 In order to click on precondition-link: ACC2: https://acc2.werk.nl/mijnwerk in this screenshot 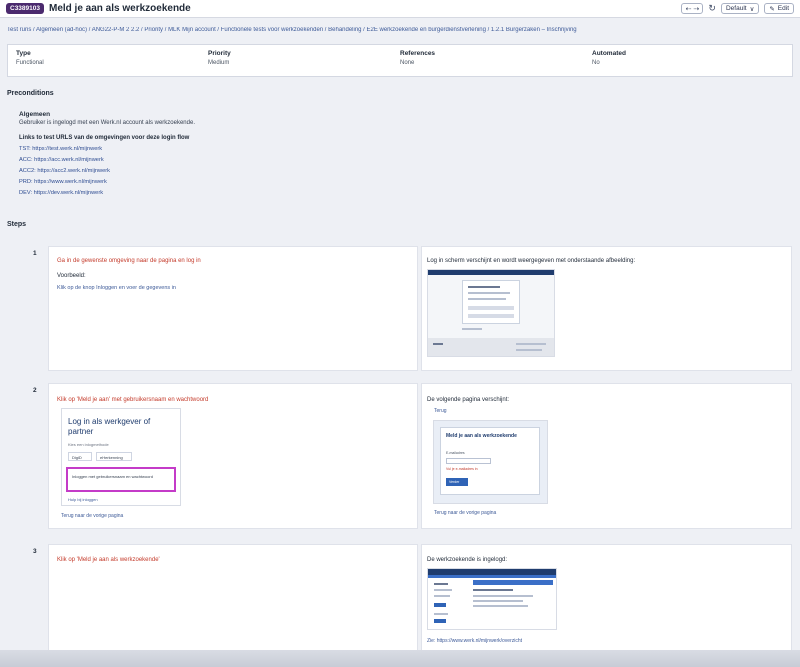, I will do `click(269, 171)`.